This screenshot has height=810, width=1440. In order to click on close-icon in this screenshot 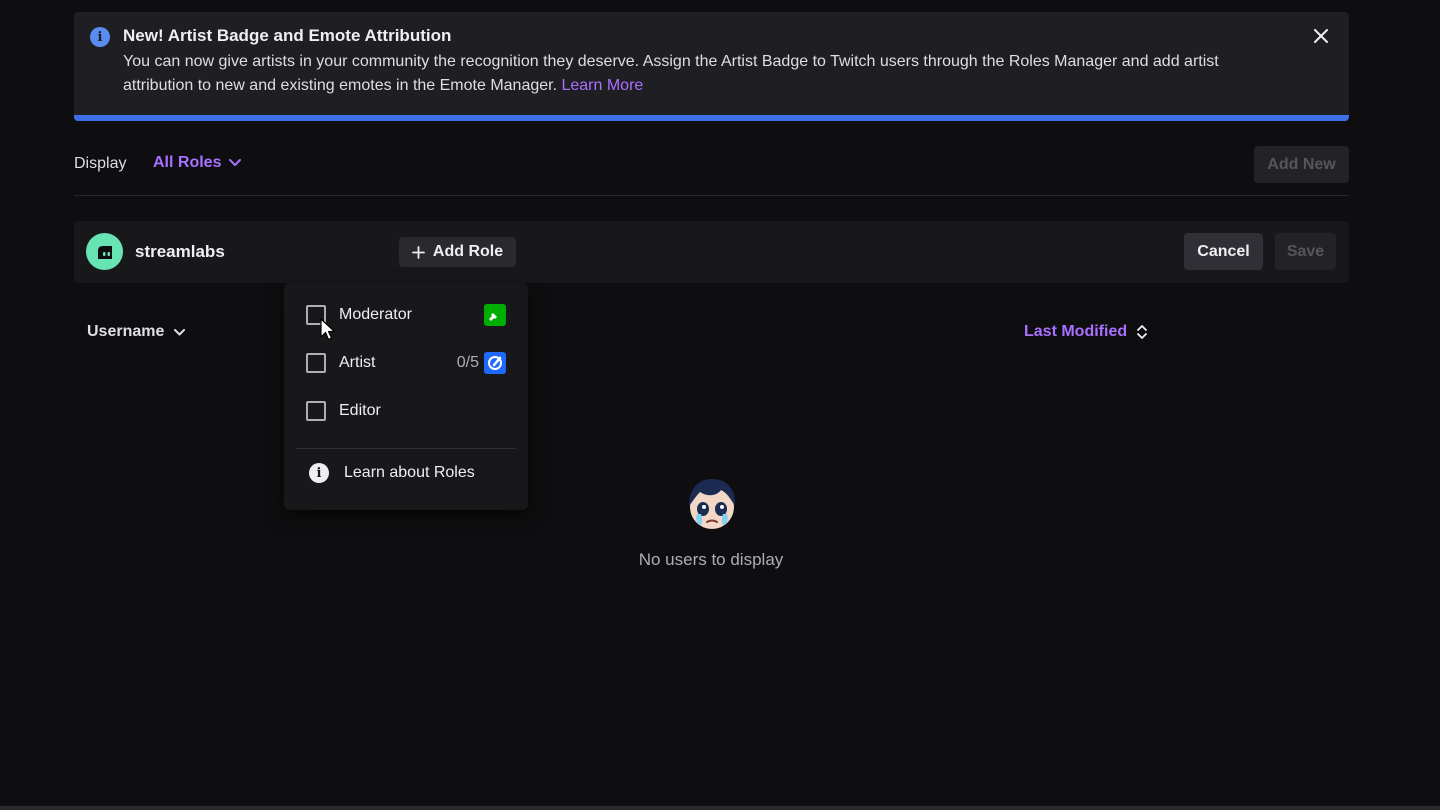, I will do `click(1321, 36)`.